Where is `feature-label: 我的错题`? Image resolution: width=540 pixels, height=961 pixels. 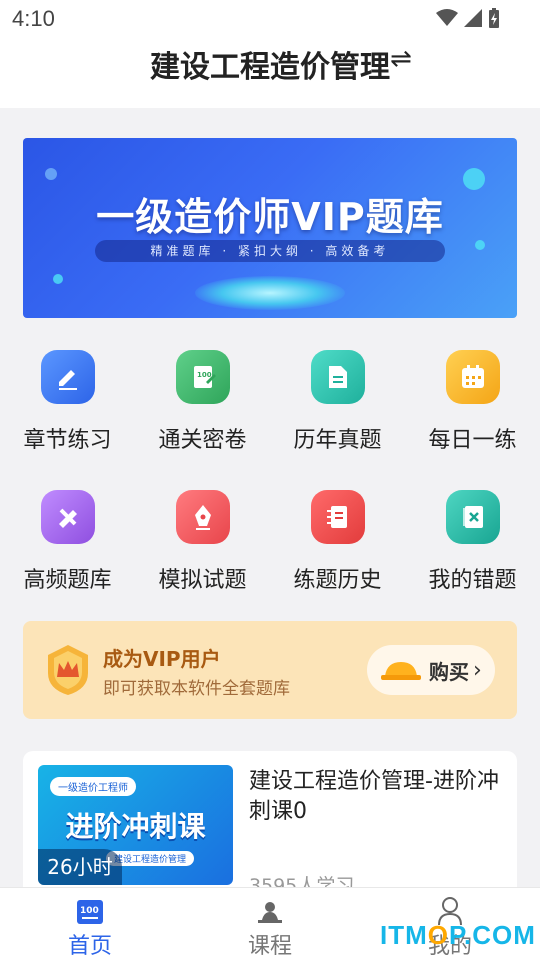
feature-label: 我的错题 is located at coordinates (472, 580).